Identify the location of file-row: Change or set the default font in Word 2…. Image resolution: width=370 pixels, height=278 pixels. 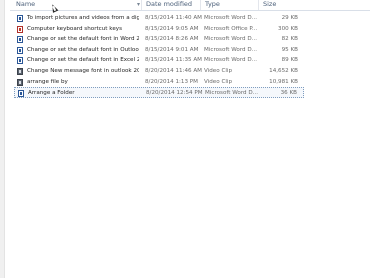
(159, 39).